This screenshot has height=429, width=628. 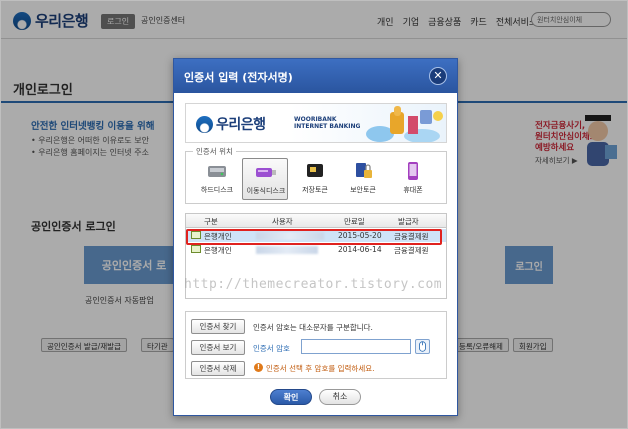 I want to click on storage-token: 저장토큰, so click(x=315, y=179).